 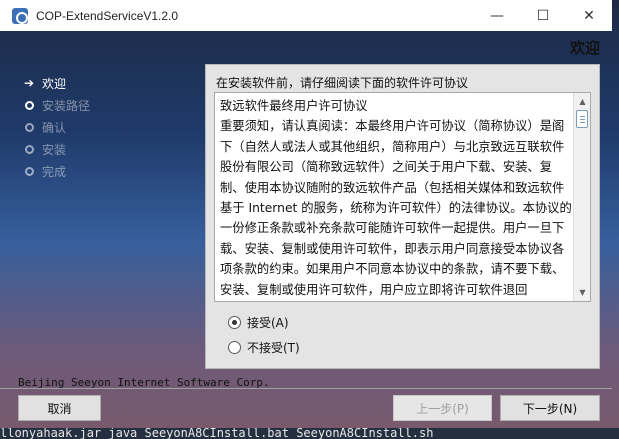 What do you see at coordinates (582, 101) in the screenshot?
I see `scroll-up-icon: ▲` at bounding box center [582, 101].